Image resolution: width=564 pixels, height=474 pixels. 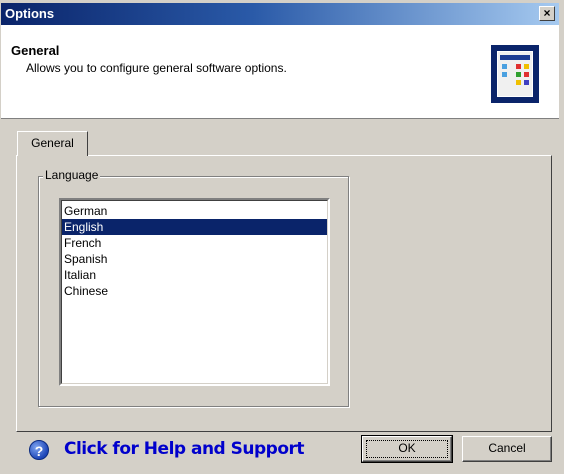 What do you see at coordinates (184, 449) in the screenshot?
I see `help-support-link: Click for Help and Support` at bounding box center [184, 449].